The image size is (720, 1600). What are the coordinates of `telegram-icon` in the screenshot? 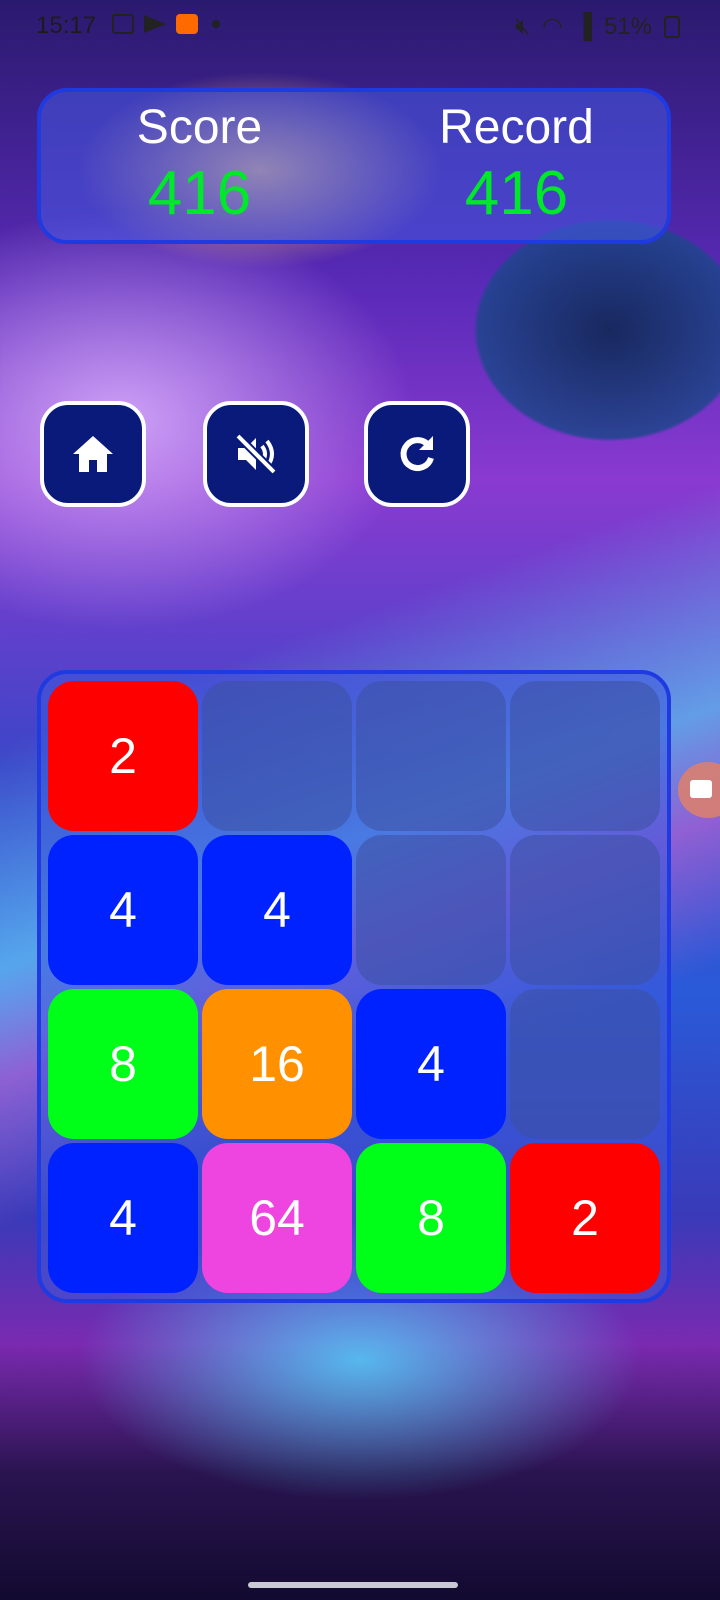 It's located at (155, 24).